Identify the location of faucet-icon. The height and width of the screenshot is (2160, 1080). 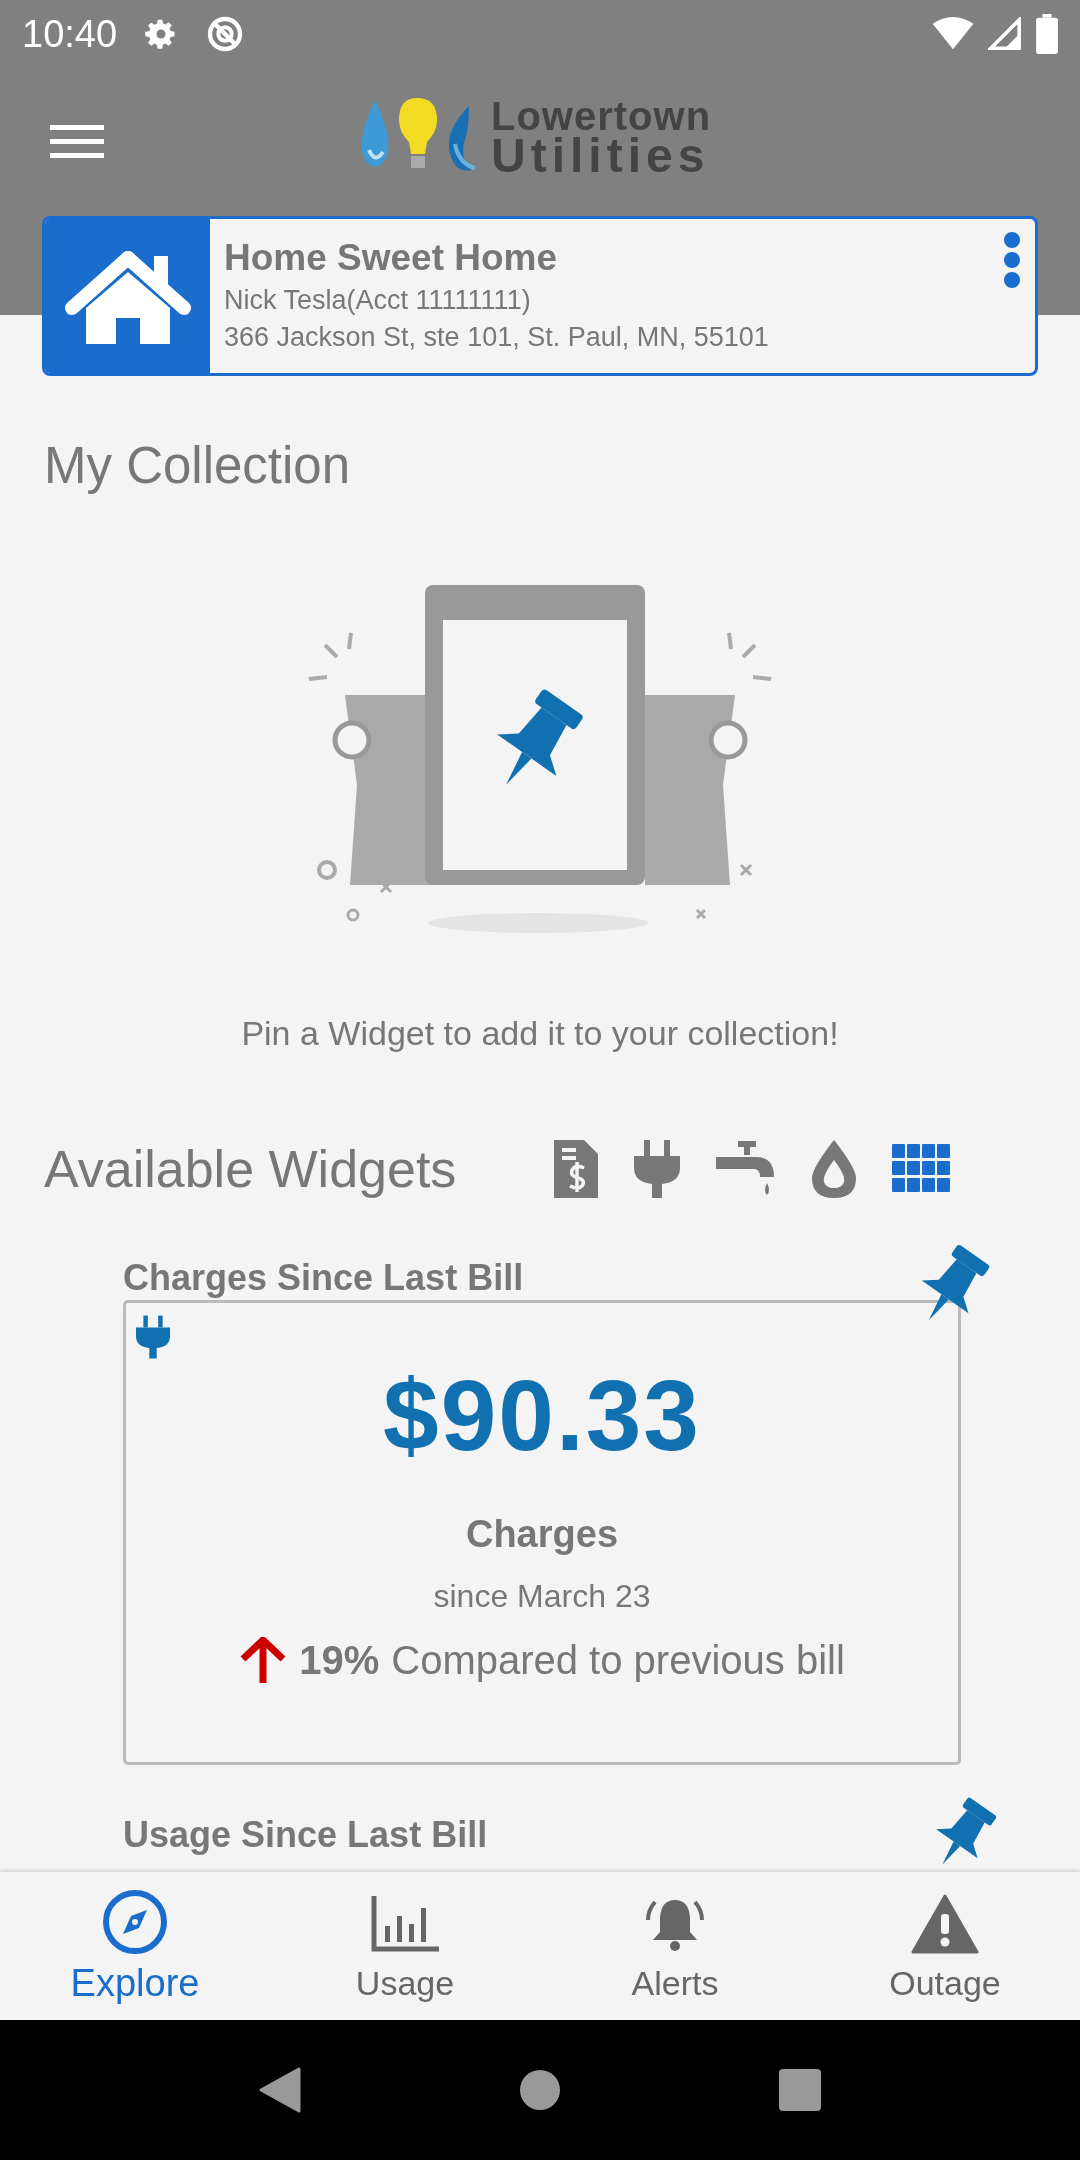
(746, 1169).